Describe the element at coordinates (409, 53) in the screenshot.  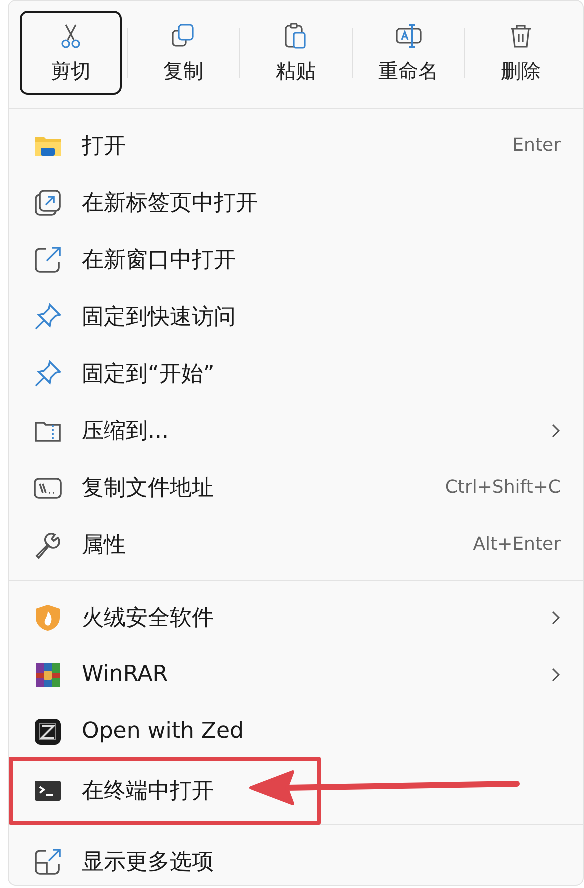
I see `toolbar-button: 重命名` at that location.